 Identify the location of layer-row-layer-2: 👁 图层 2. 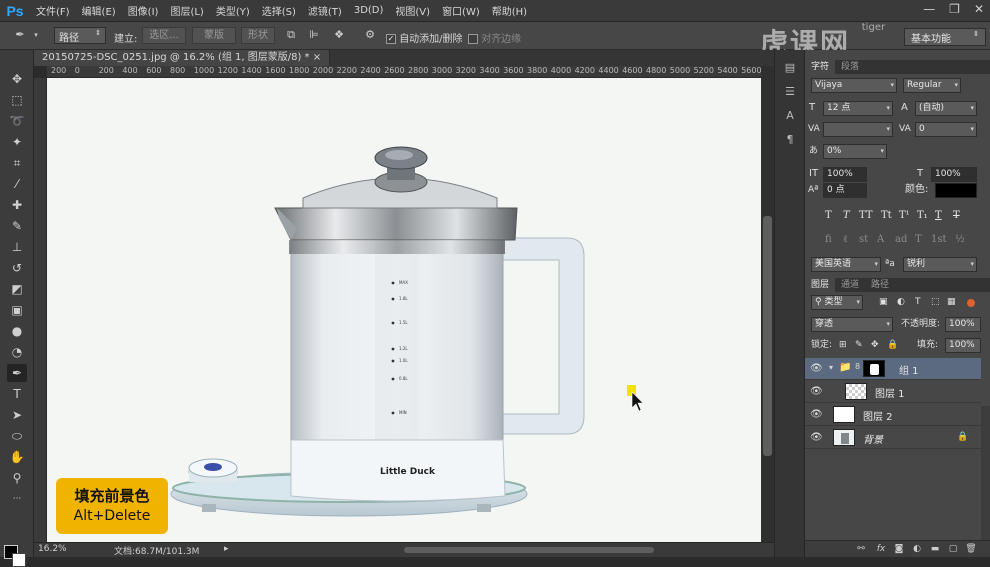
(893, 415).